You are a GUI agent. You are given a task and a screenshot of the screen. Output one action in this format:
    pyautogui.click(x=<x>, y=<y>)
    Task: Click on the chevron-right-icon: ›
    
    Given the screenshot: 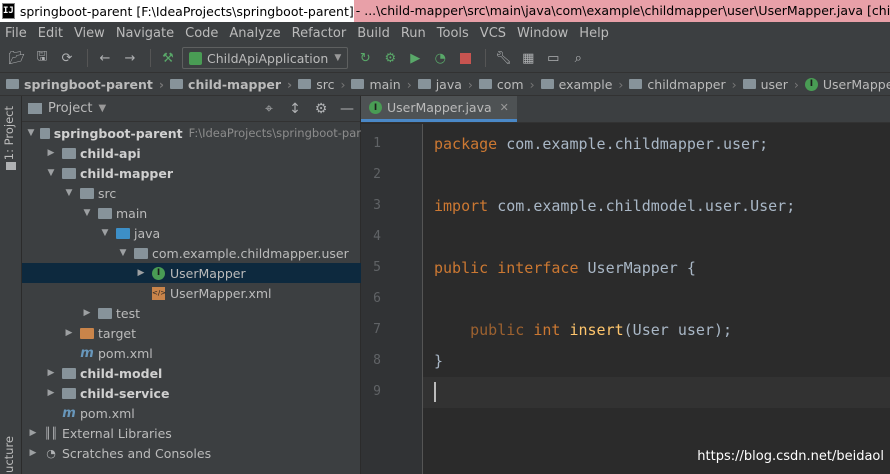 What is the action you would take?
    pyautogui.click(x=290, y=84)
    